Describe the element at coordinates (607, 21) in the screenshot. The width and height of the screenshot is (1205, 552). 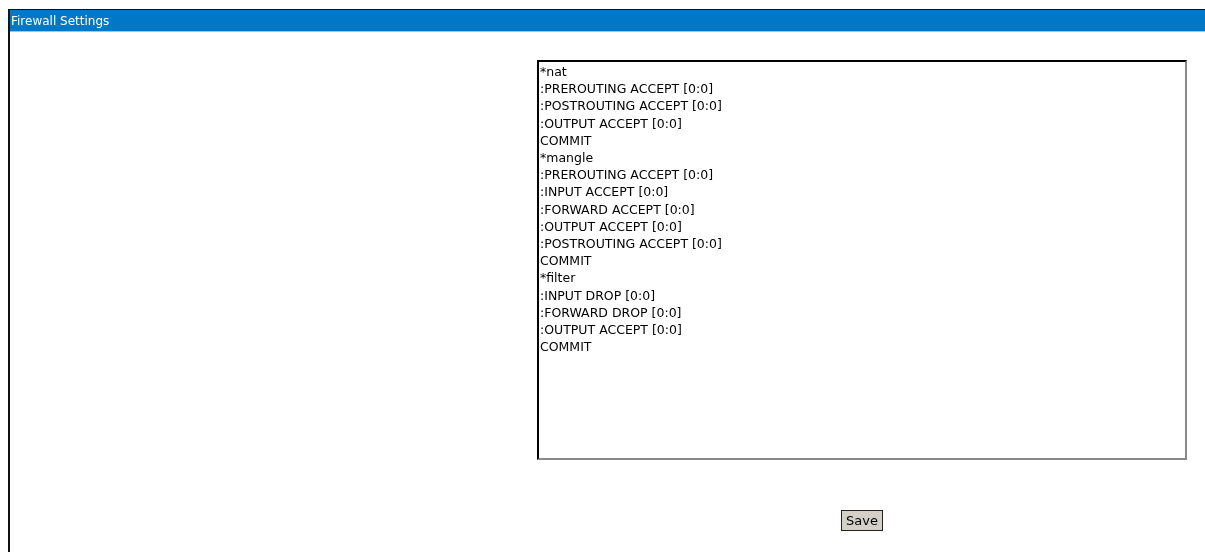
I see `panel-title: Firewall Settings` at that location.